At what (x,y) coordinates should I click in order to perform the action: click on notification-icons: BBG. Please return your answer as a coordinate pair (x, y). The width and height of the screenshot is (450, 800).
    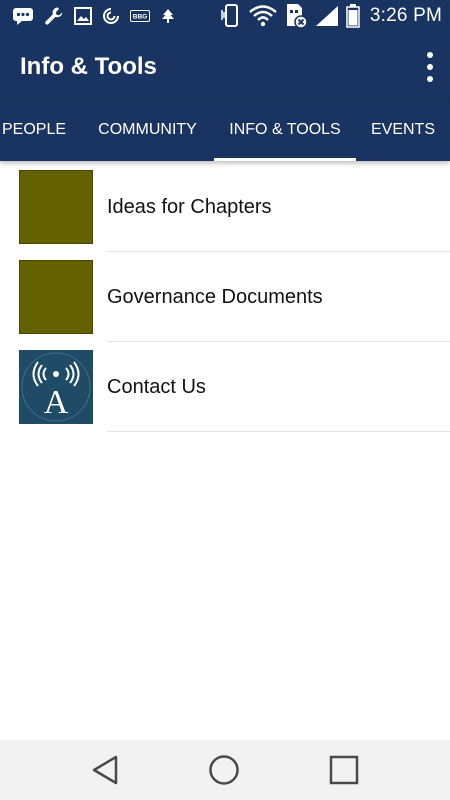
    Looking at the image, I should click on (94, 16).